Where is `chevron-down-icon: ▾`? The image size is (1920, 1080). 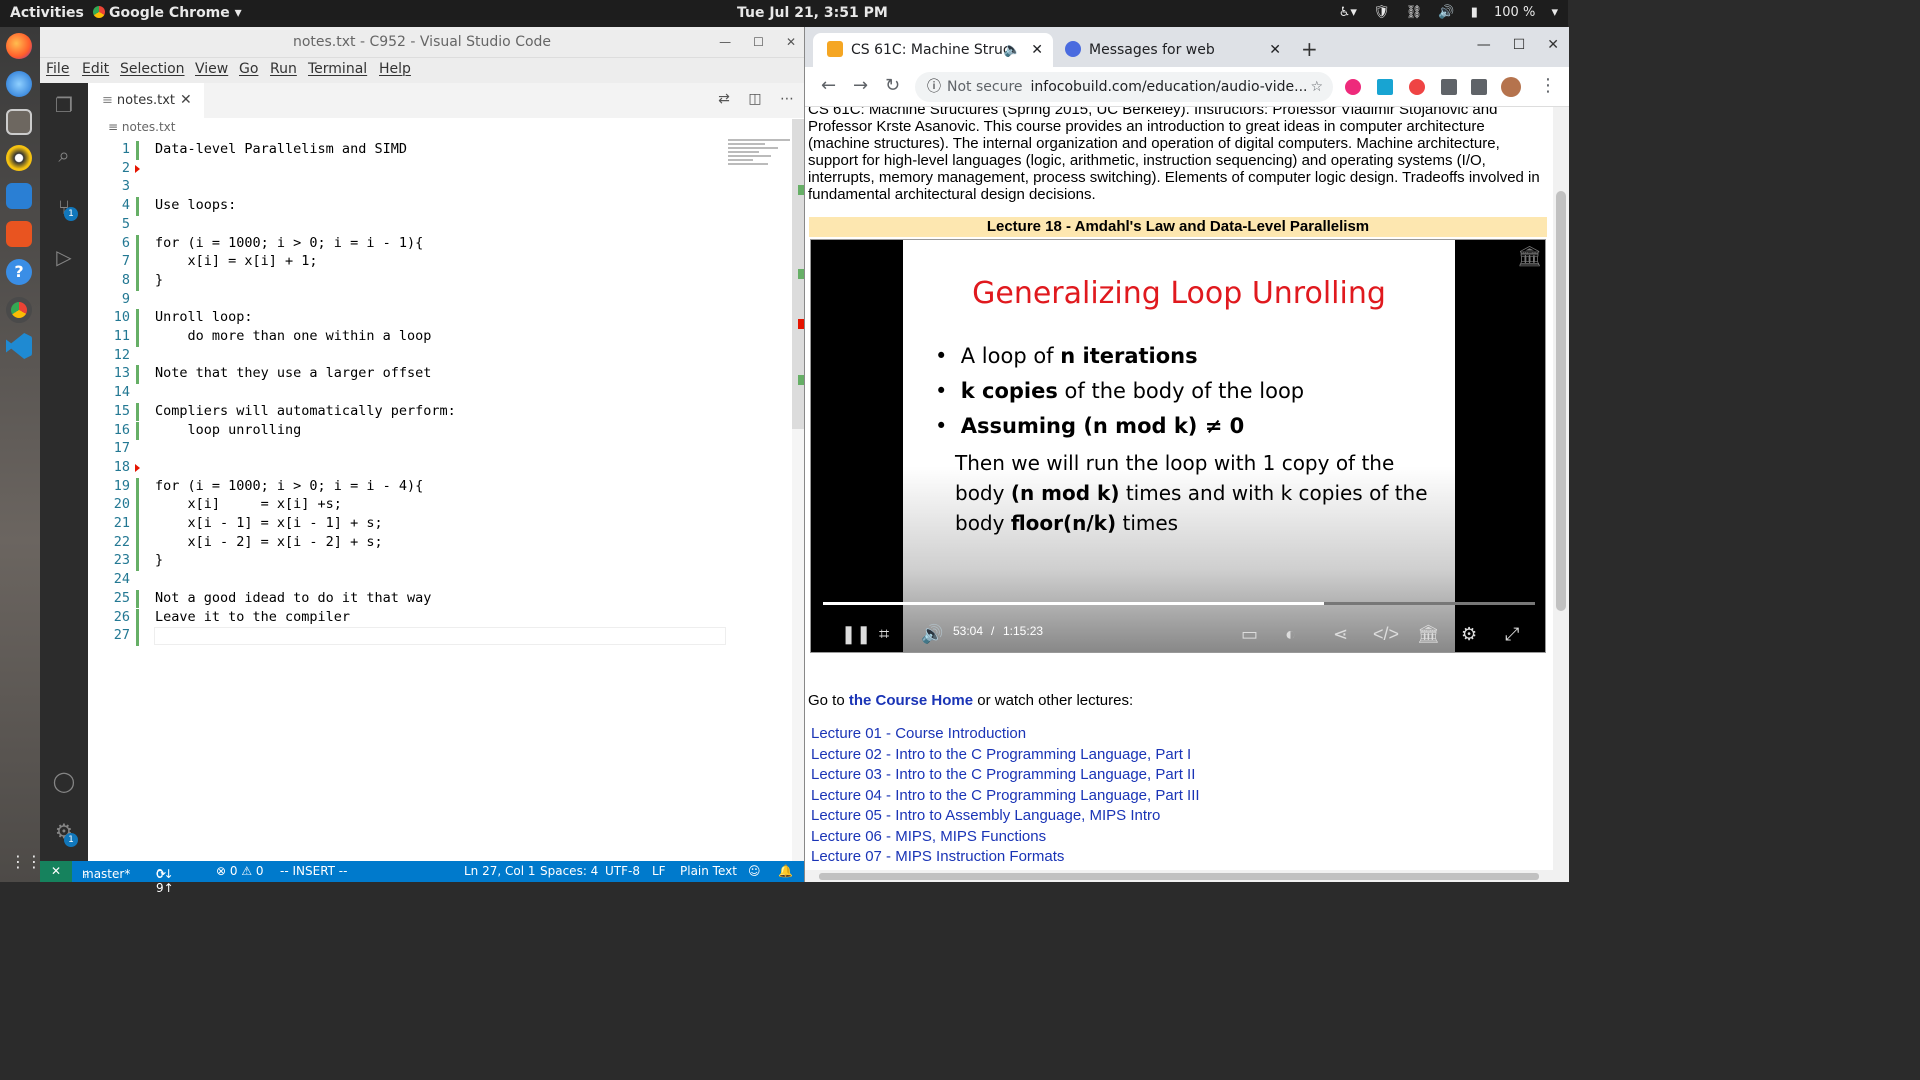 chevron-down-icon: ▾ is located at coordinates (1554, 12).